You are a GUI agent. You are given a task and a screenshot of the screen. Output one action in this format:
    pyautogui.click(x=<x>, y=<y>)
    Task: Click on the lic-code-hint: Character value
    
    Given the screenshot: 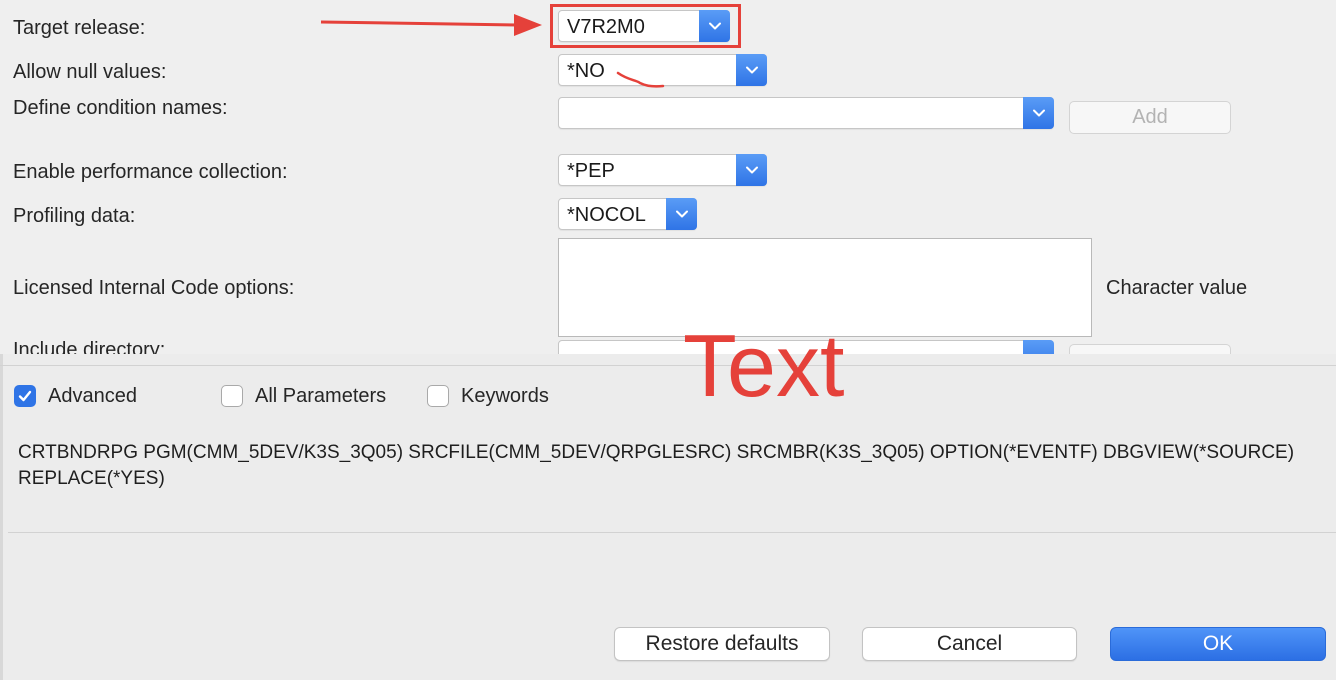 What is the action you would take?
    pyautogui.click(x=1177, y=288)
    